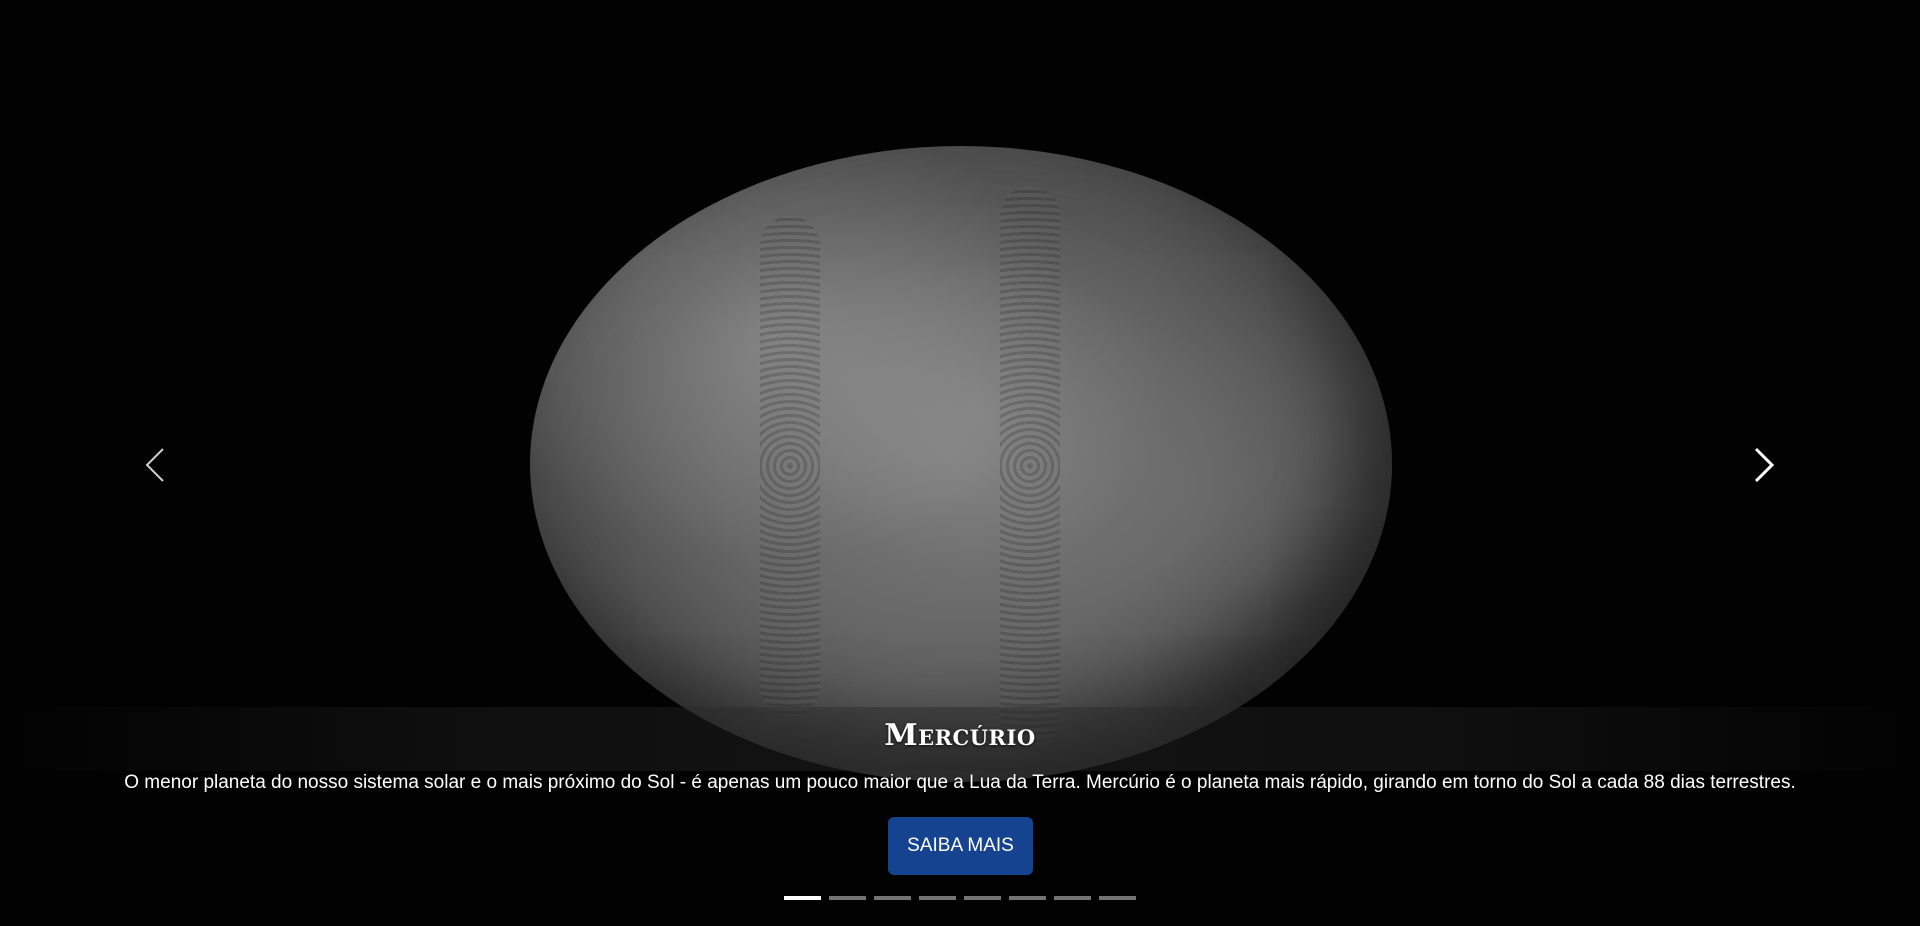  What do you see at coordinates (960, 846) in the screenshot?
I see `saiba-mais-button: SAIBA MAIS` at bounding box center [960, 846].